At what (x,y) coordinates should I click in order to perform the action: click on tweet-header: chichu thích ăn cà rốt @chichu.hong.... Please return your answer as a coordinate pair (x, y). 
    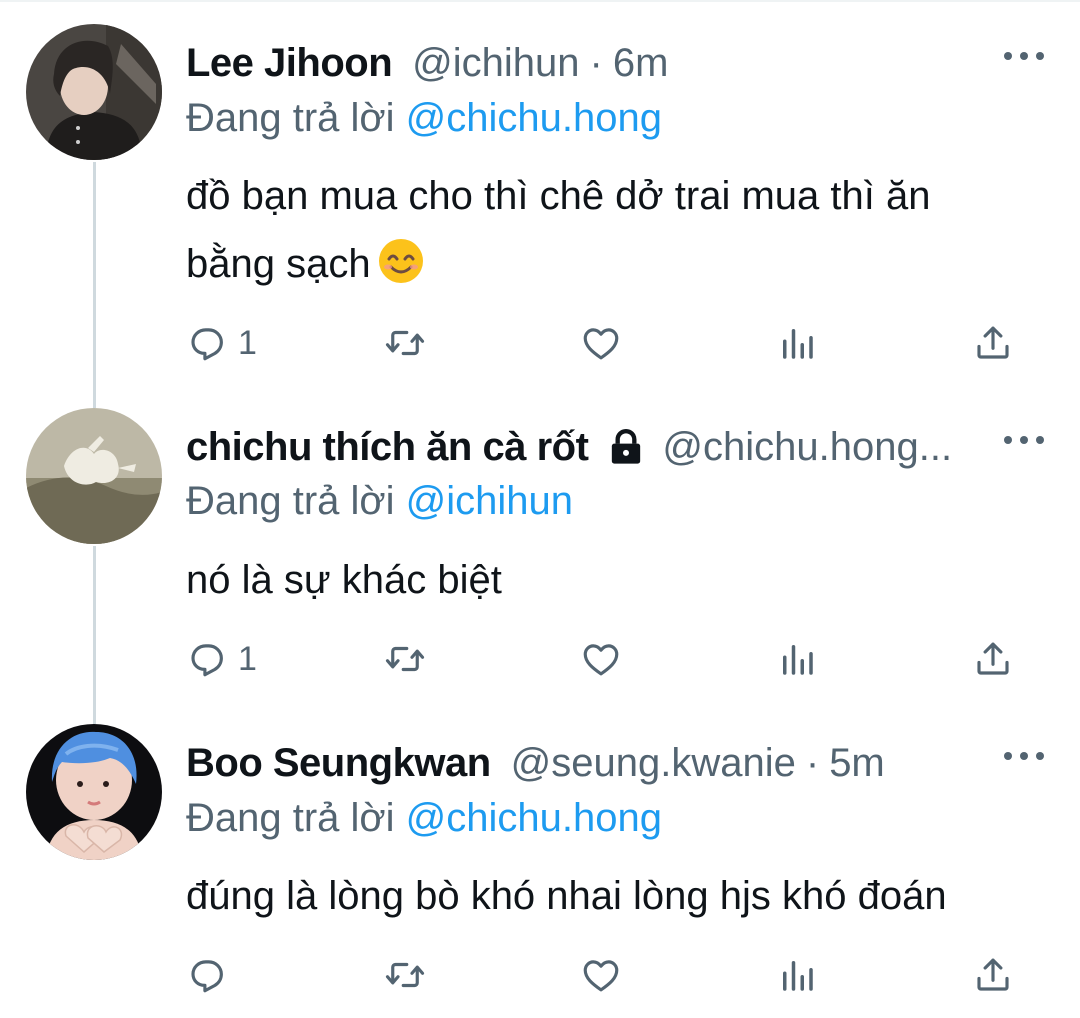
    Looking at the image, I should click on (593, 447).